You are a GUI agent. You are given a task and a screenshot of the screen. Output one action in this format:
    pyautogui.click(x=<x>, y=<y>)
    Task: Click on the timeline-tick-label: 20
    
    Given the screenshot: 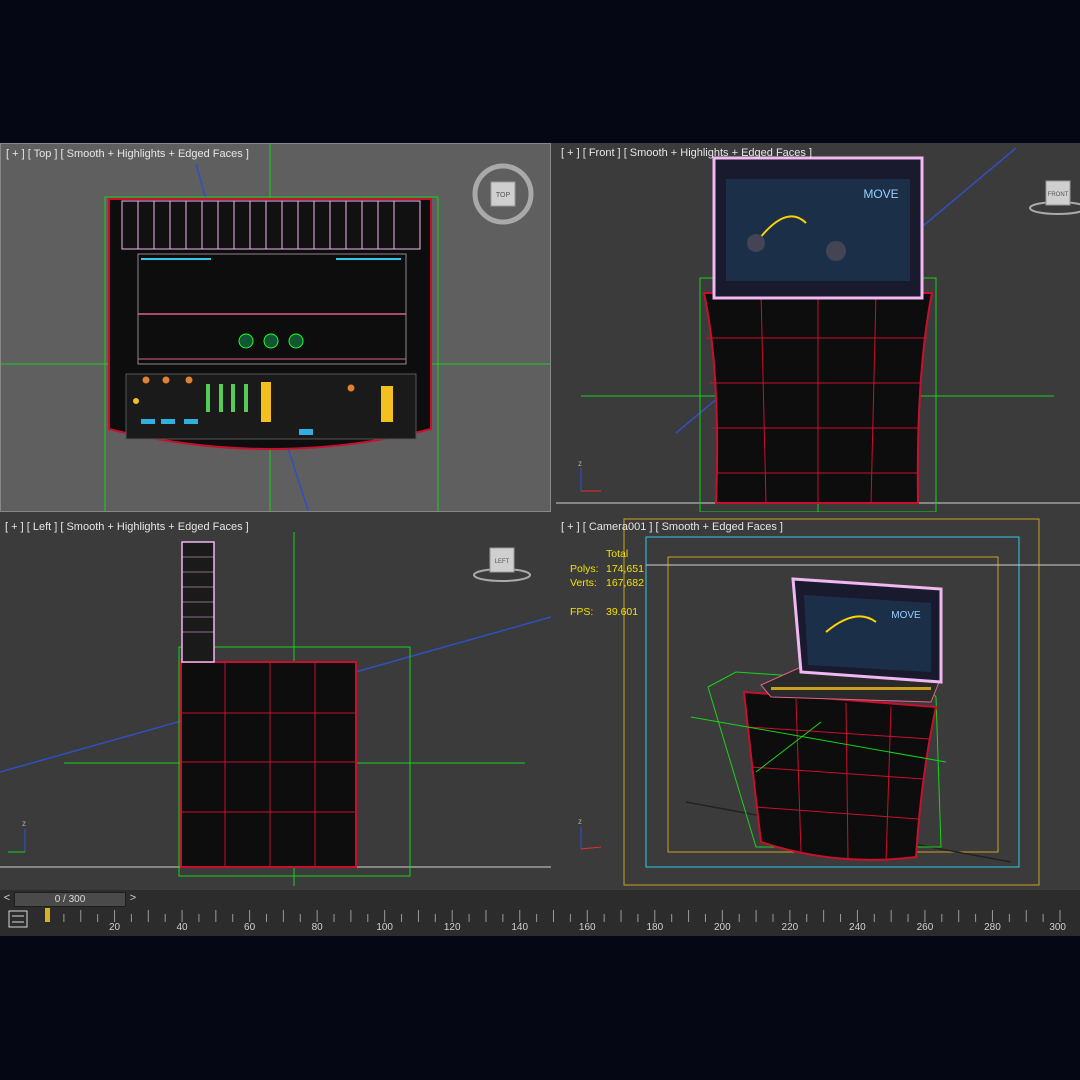 What is the action you would take?
    pyautogui.click(x=114, y=927)
    